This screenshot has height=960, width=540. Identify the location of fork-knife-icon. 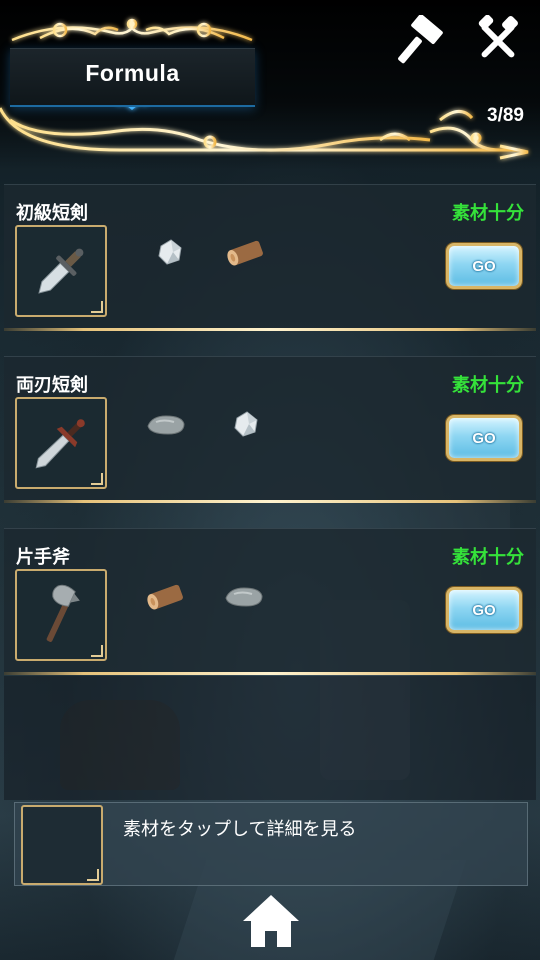
(498, 40).